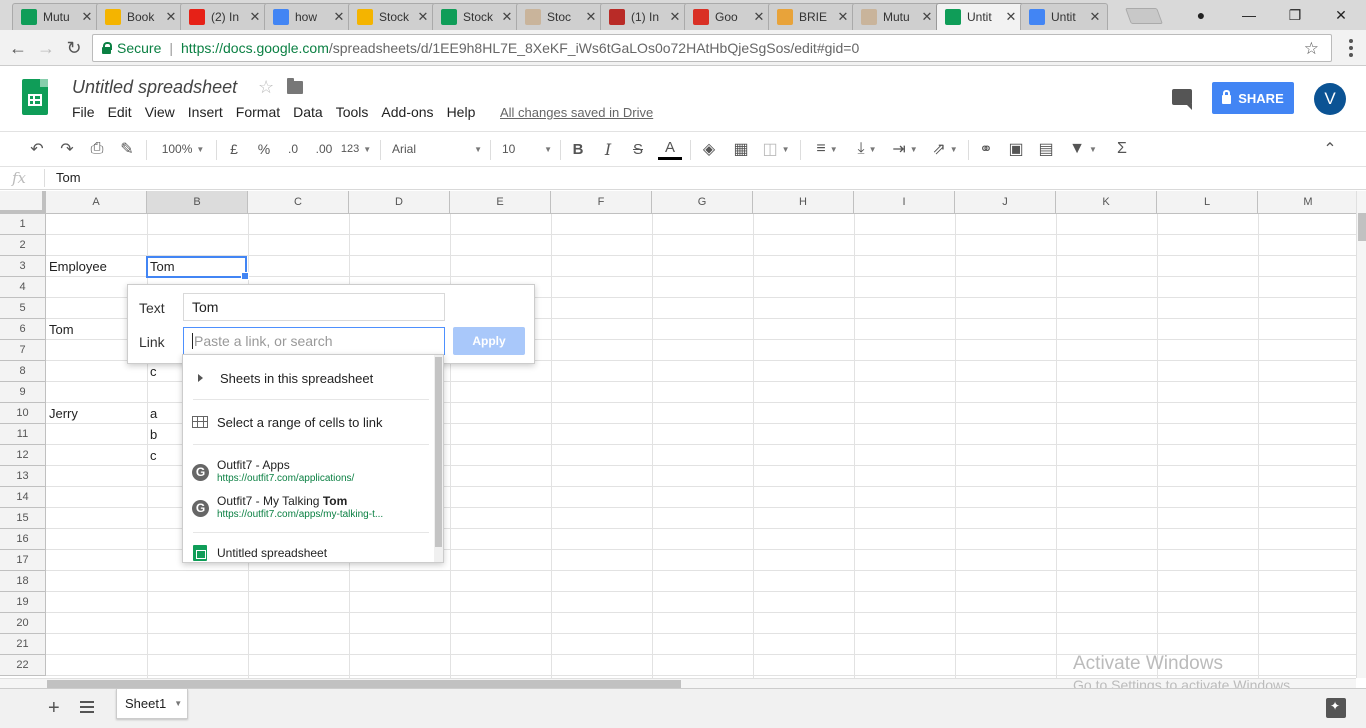  Describe the element at coordinates (324, 149) in the screenshot. I see `increase-decimal-button: .00` at that location.